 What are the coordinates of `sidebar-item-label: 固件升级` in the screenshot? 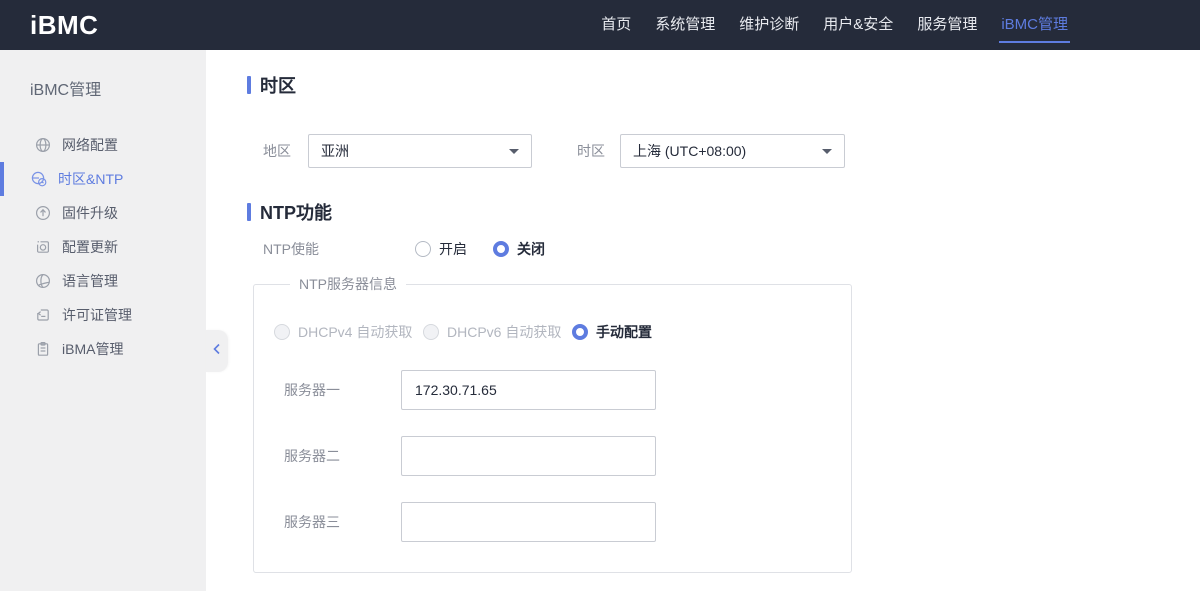 It's located at (90, 213).